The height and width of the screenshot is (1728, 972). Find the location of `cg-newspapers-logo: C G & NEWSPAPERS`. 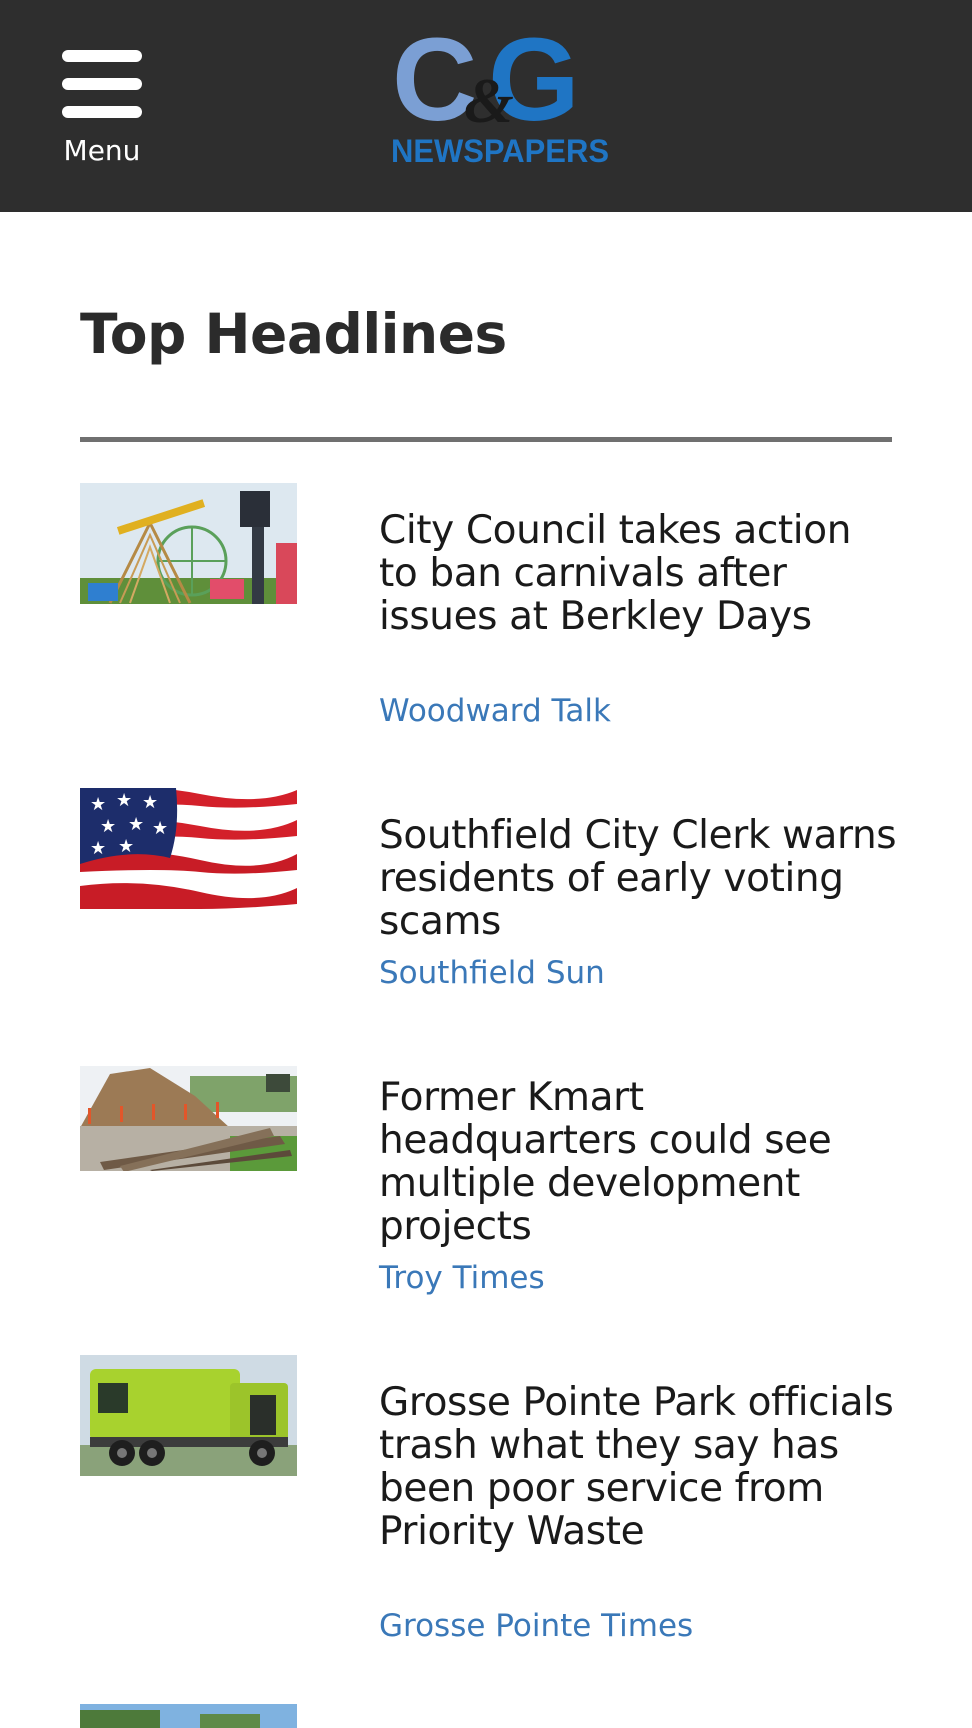

cg-newspapers-logo: C G & NEWSPAPERS is located at coordinates (501, 91).